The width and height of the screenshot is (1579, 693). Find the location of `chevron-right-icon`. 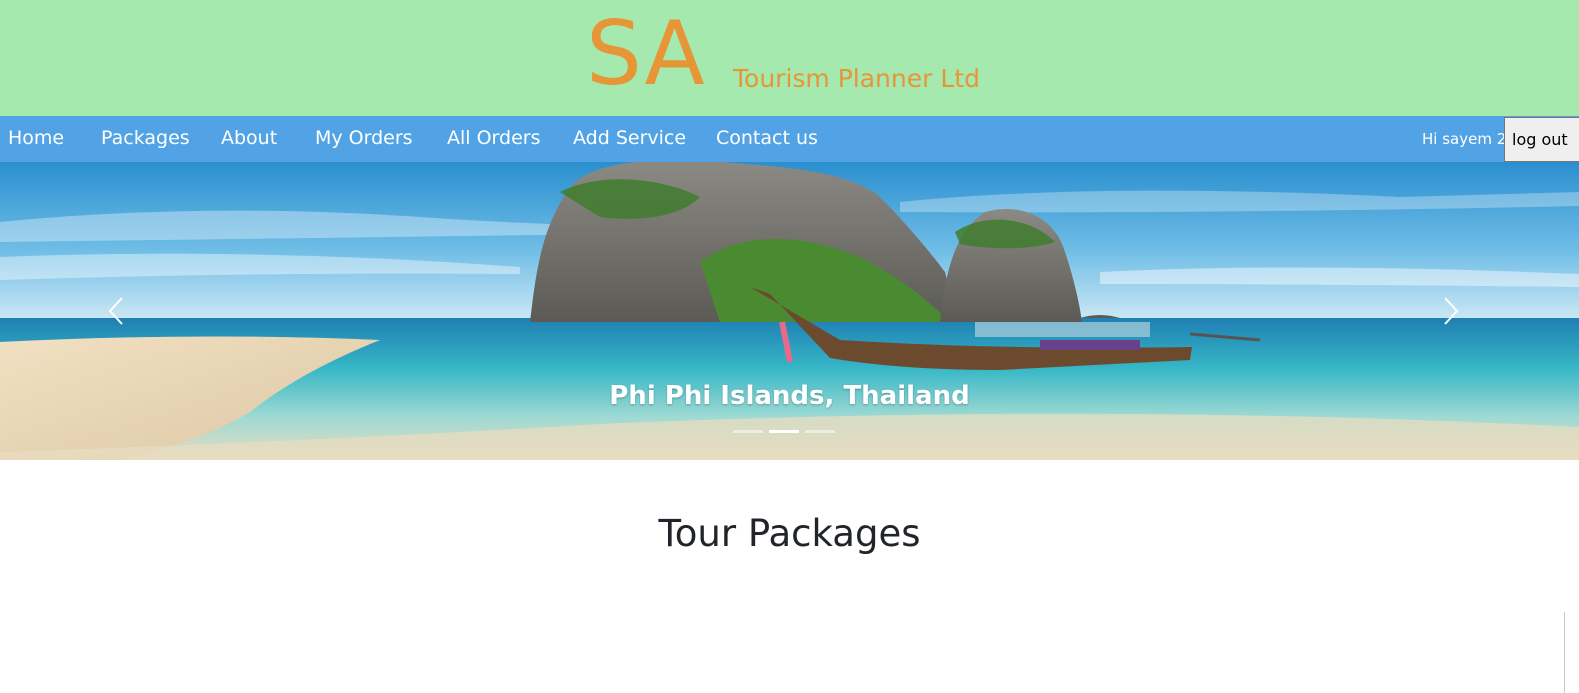

chevron-right-icon is located at coordinates (1451, 311).